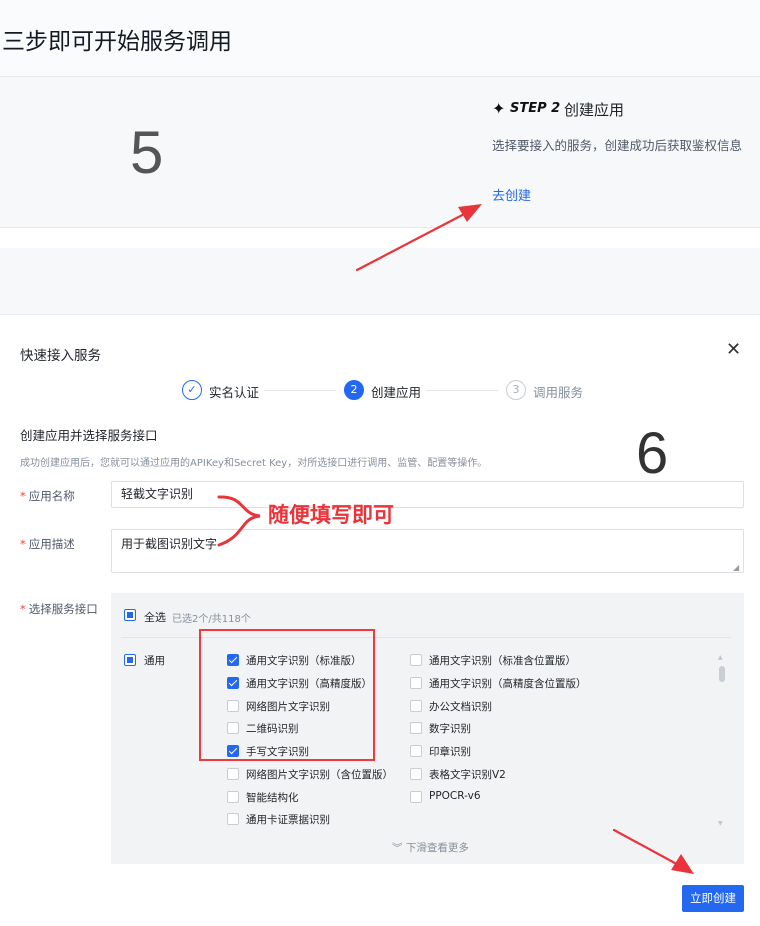 The height and width of the screenshot is (926, 760). Describe the element at coordinates (47, 544) in the screenshot. I see `app-desc-label: * 应用描述` at that location.